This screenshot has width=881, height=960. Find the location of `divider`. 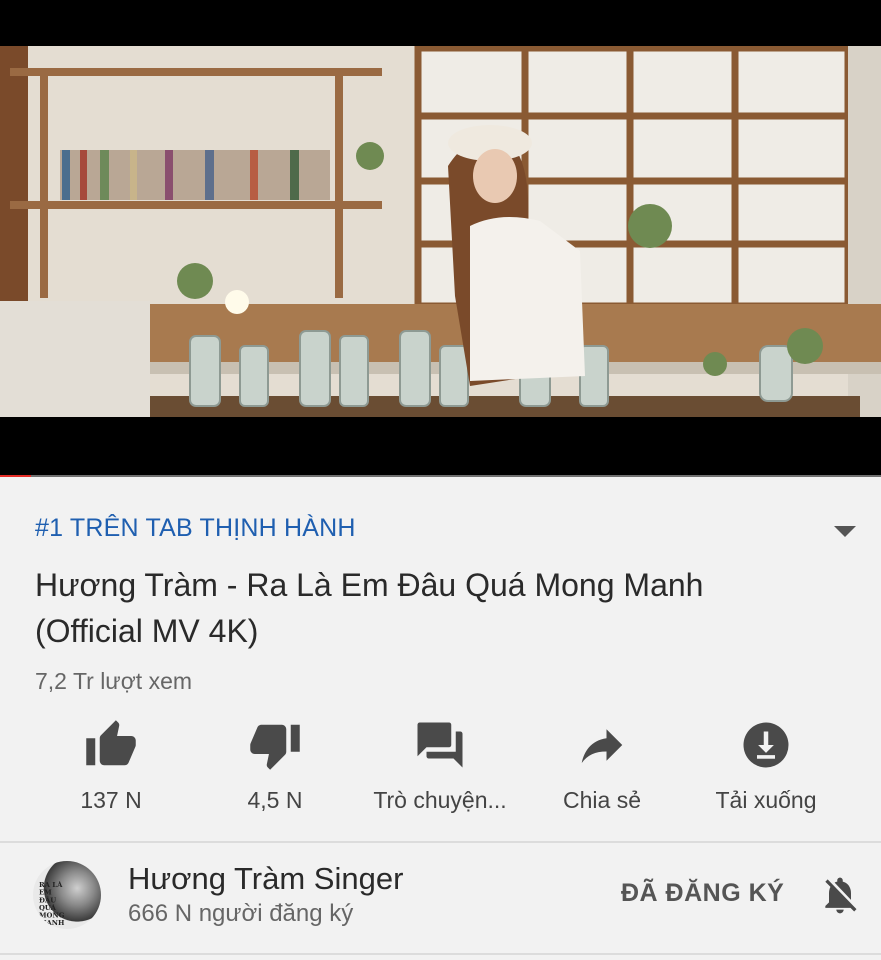

divider is located at coordinates (440, 954).